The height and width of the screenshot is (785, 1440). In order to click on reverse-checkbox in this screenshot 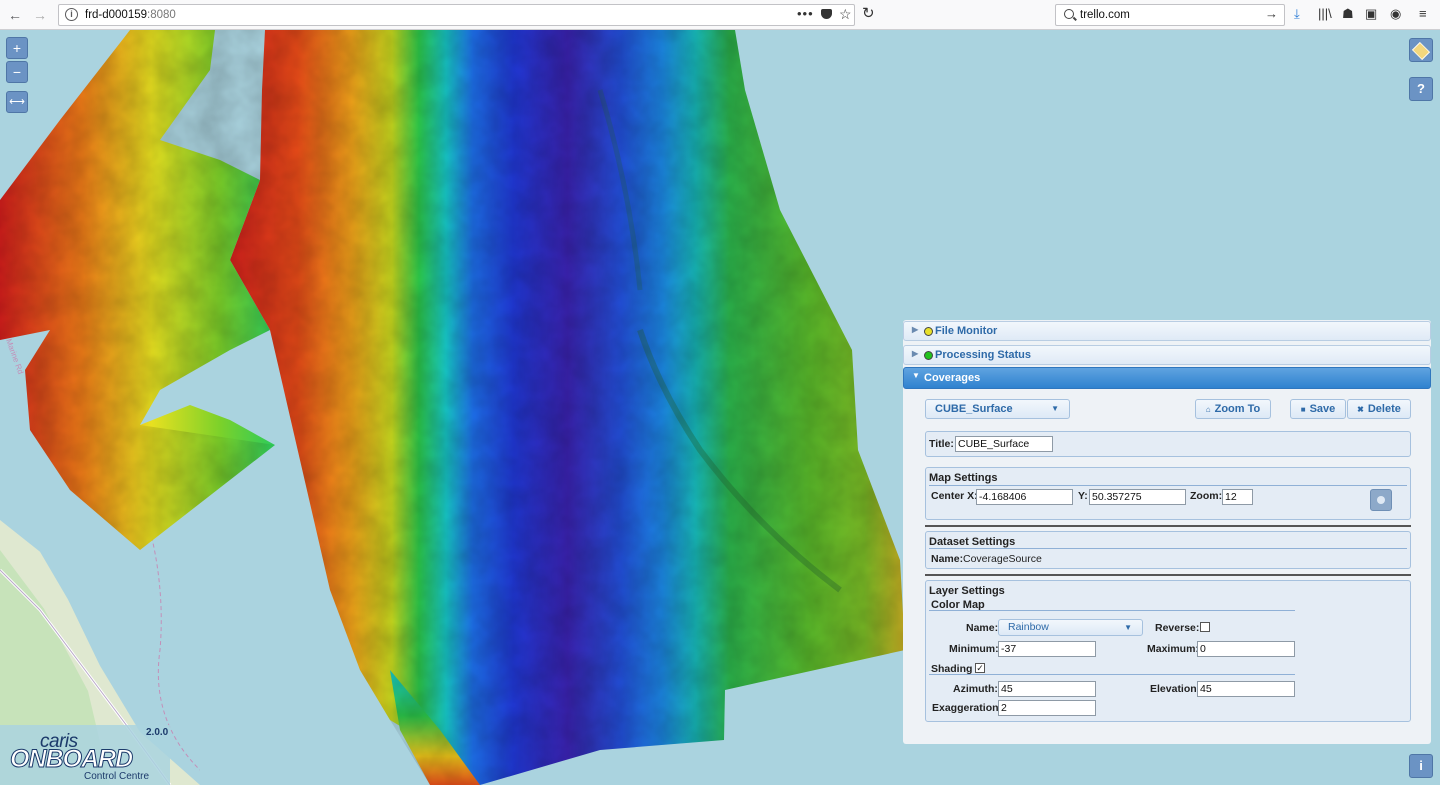, I will do `click(1205, 627)`.